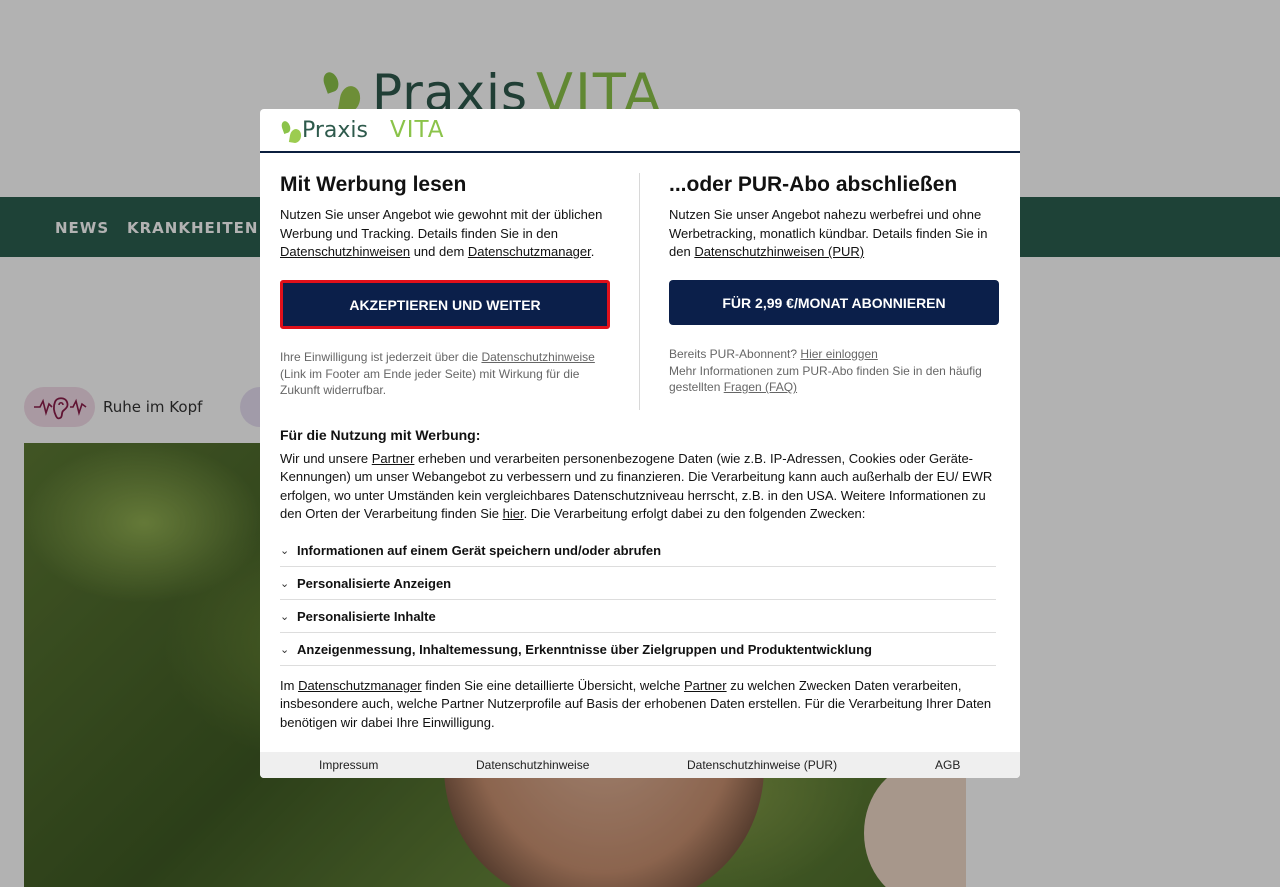  I want to click on partner-link: Partner, so click(393, 458).